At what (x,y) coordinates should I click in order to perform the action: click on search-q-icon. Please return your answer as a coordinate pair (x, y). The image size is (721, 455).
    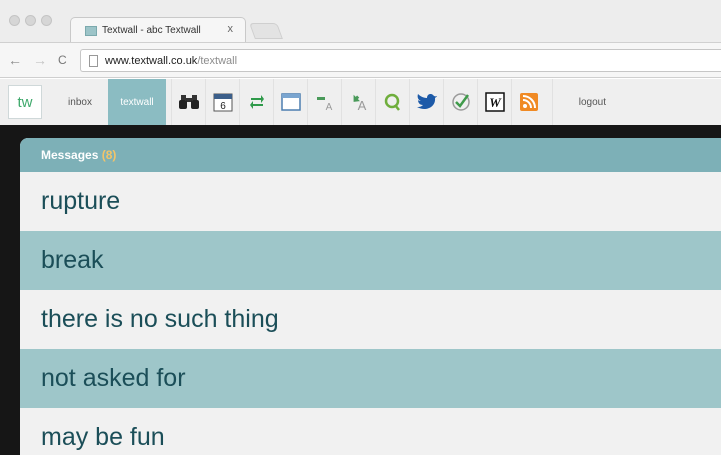
    Looking at the image, I should click on (392, 102).